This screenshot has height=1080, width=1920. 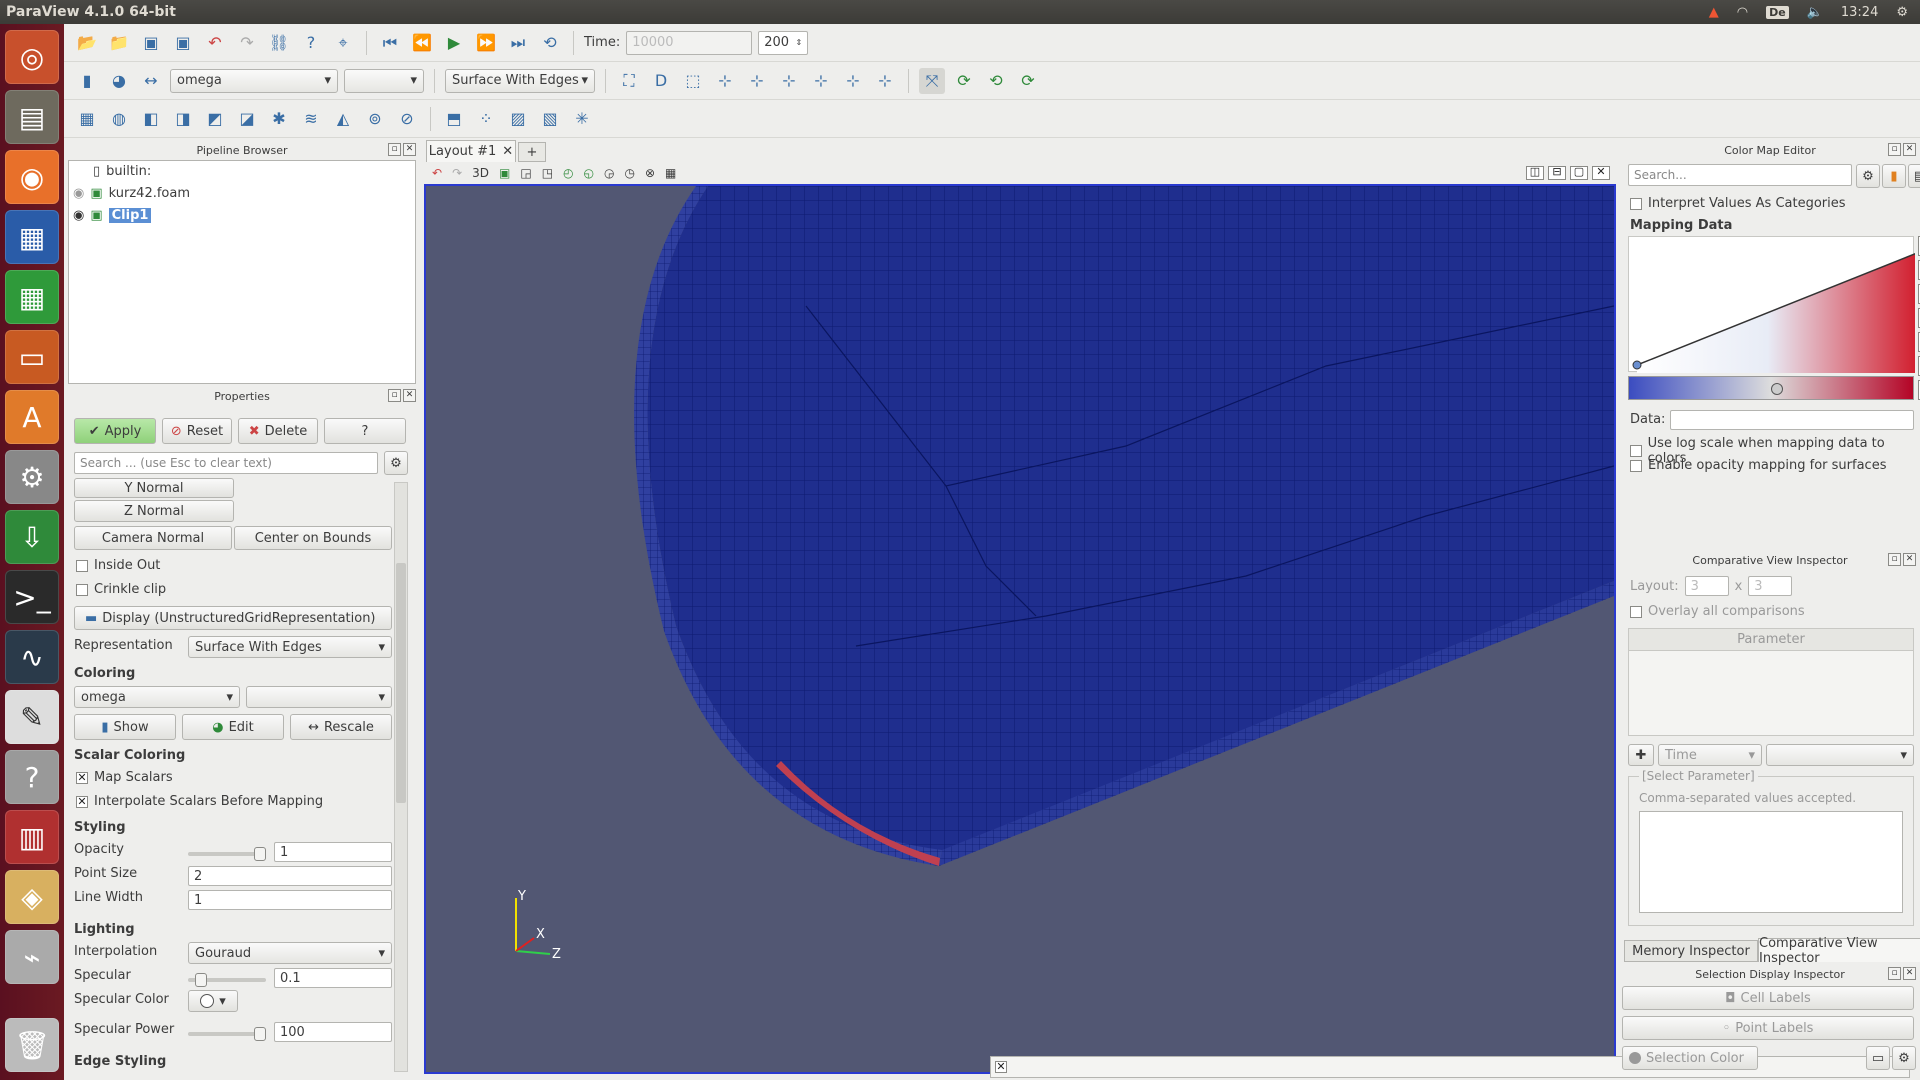 What do you see at coordinates (1557, 173) in the screenshot?
I see `split-vertical-icon: ⊟` at bounding box center [1557, 173].